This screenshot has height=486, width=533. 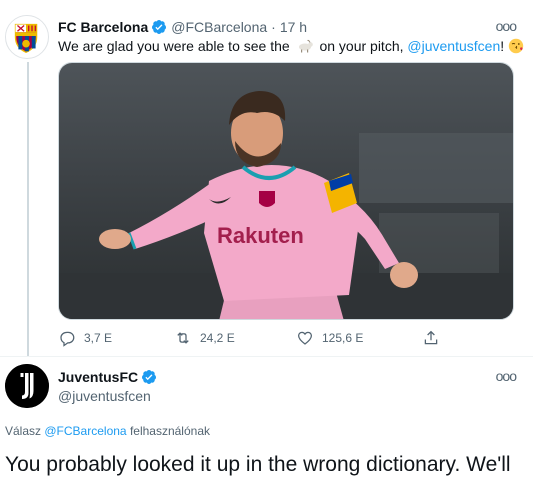 What do you see at coordinates (98, 338) in the screenshot?
I see `reply-count: 3,7 E` at bounding box center [98, 338].